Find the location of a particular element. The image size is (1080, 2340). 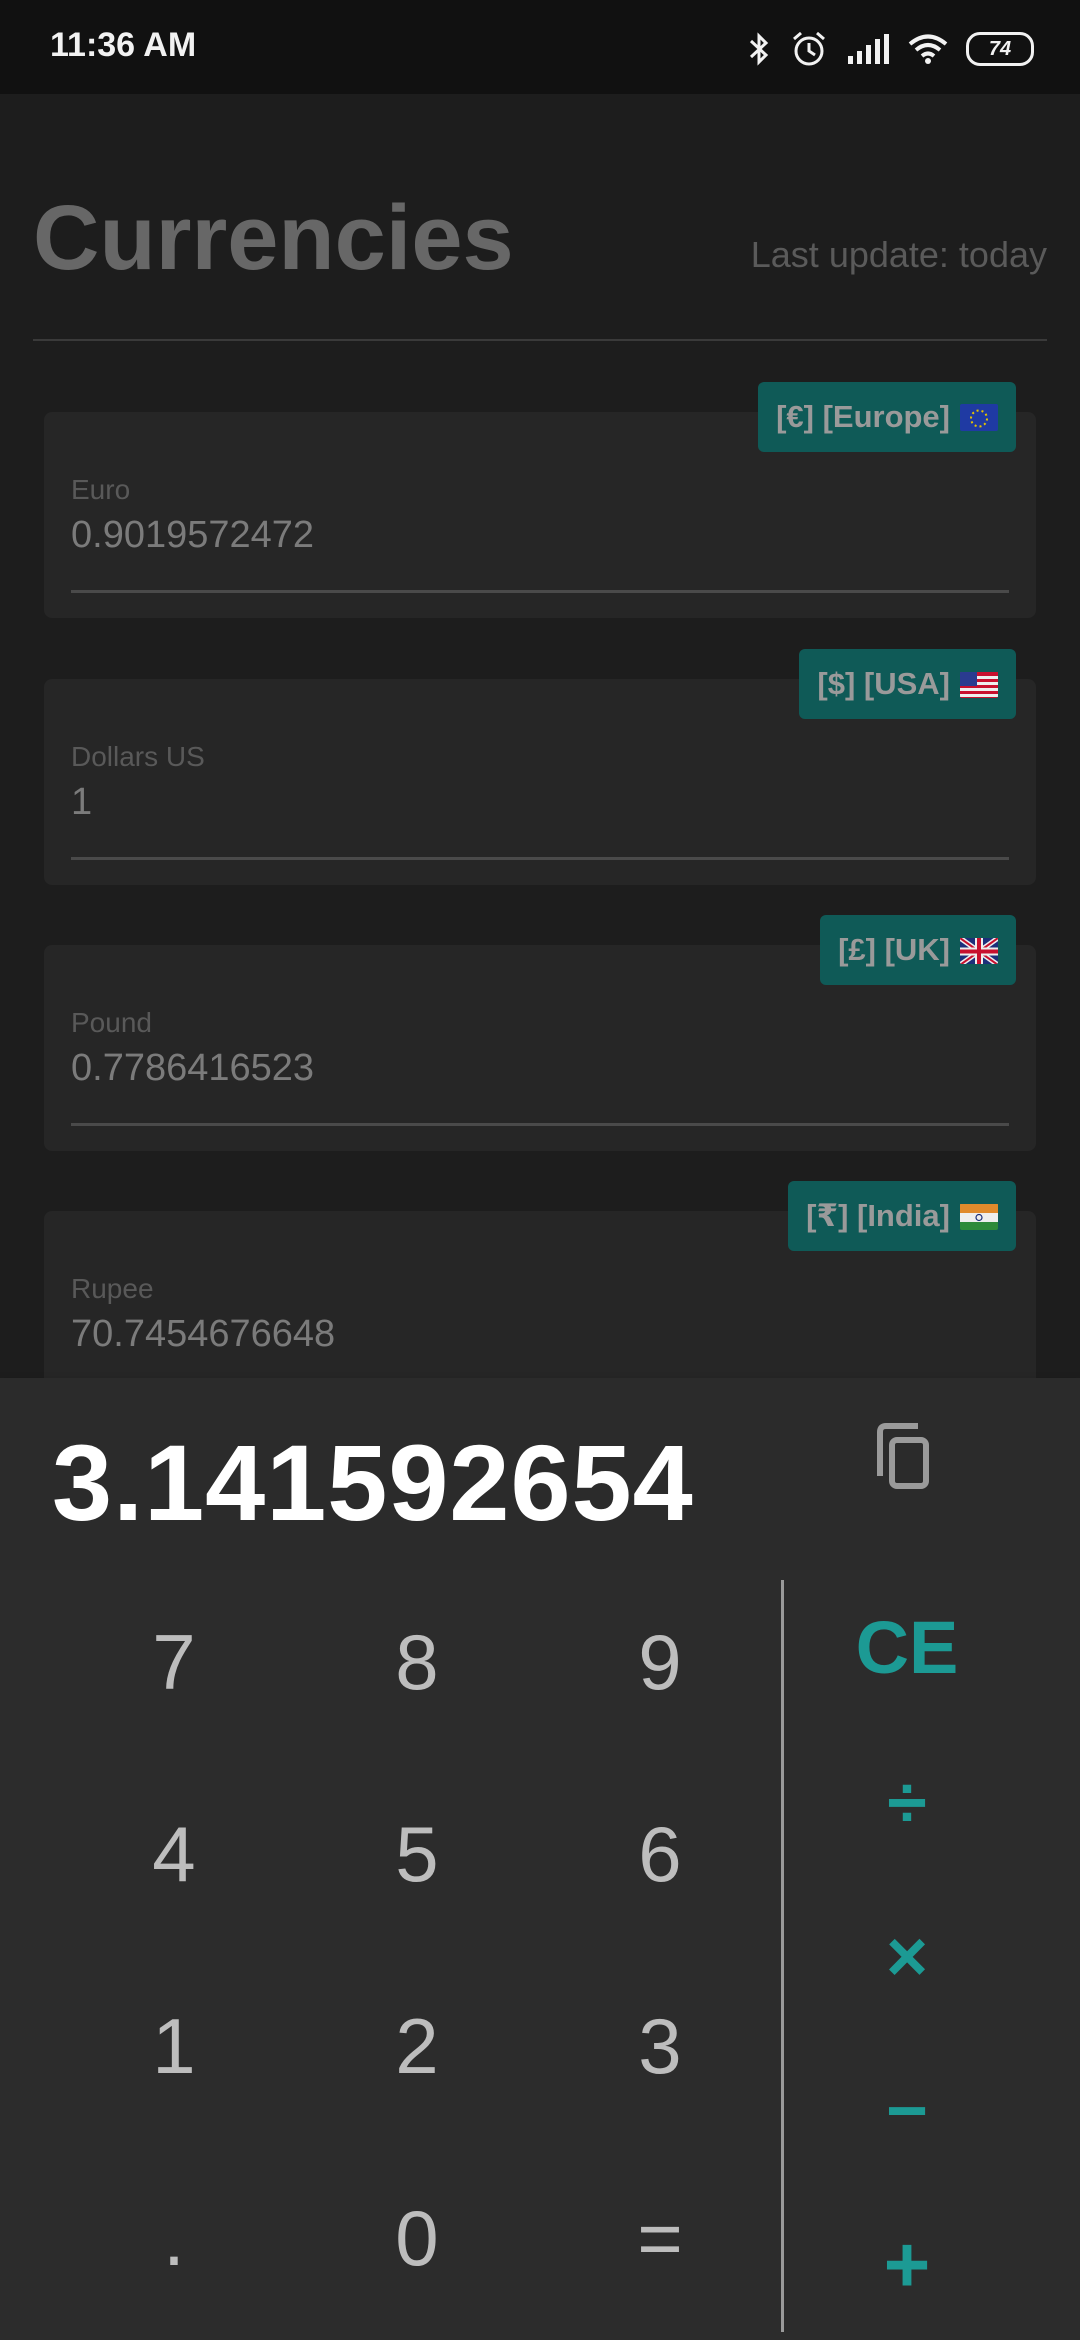

subtract-button: − is located at coordinates (907, 2111).